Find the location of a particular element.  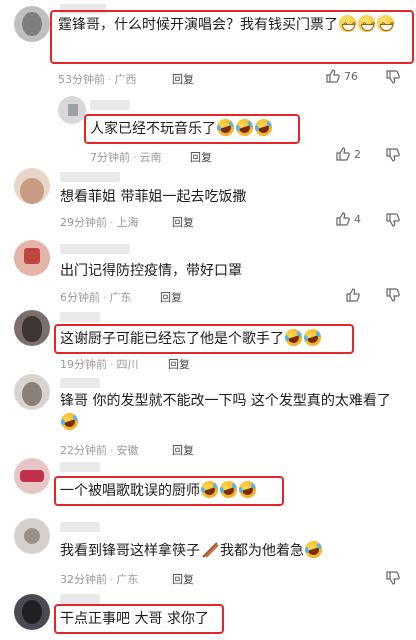

comment-text: 想看菲姐 带菲姐一起去吃饭撒 is located at coordinates (153, 197).